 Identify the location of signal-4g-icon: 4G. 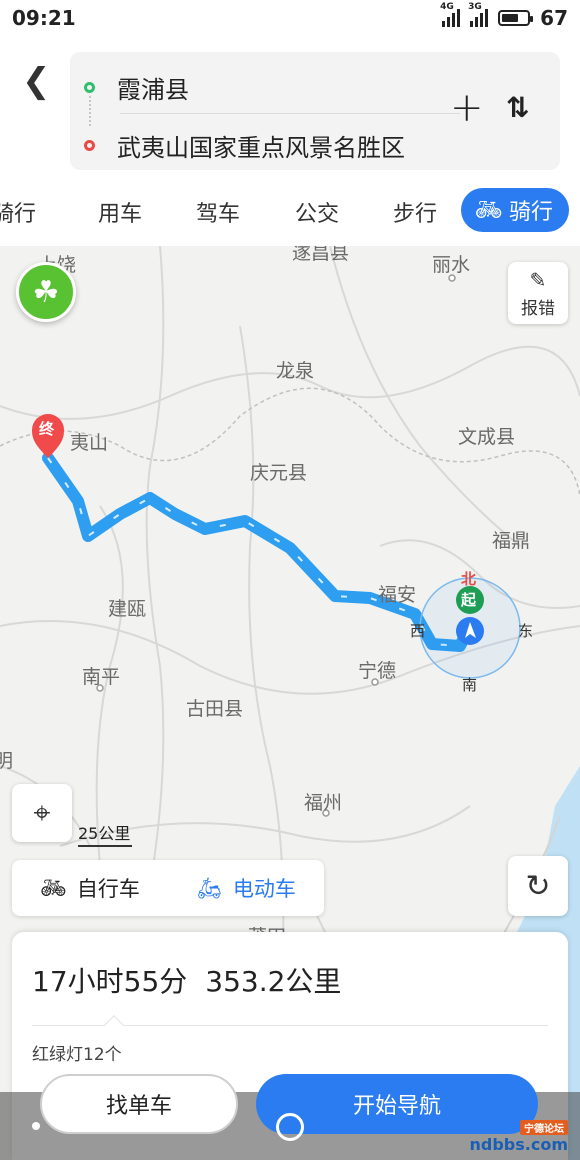
(450, 14).